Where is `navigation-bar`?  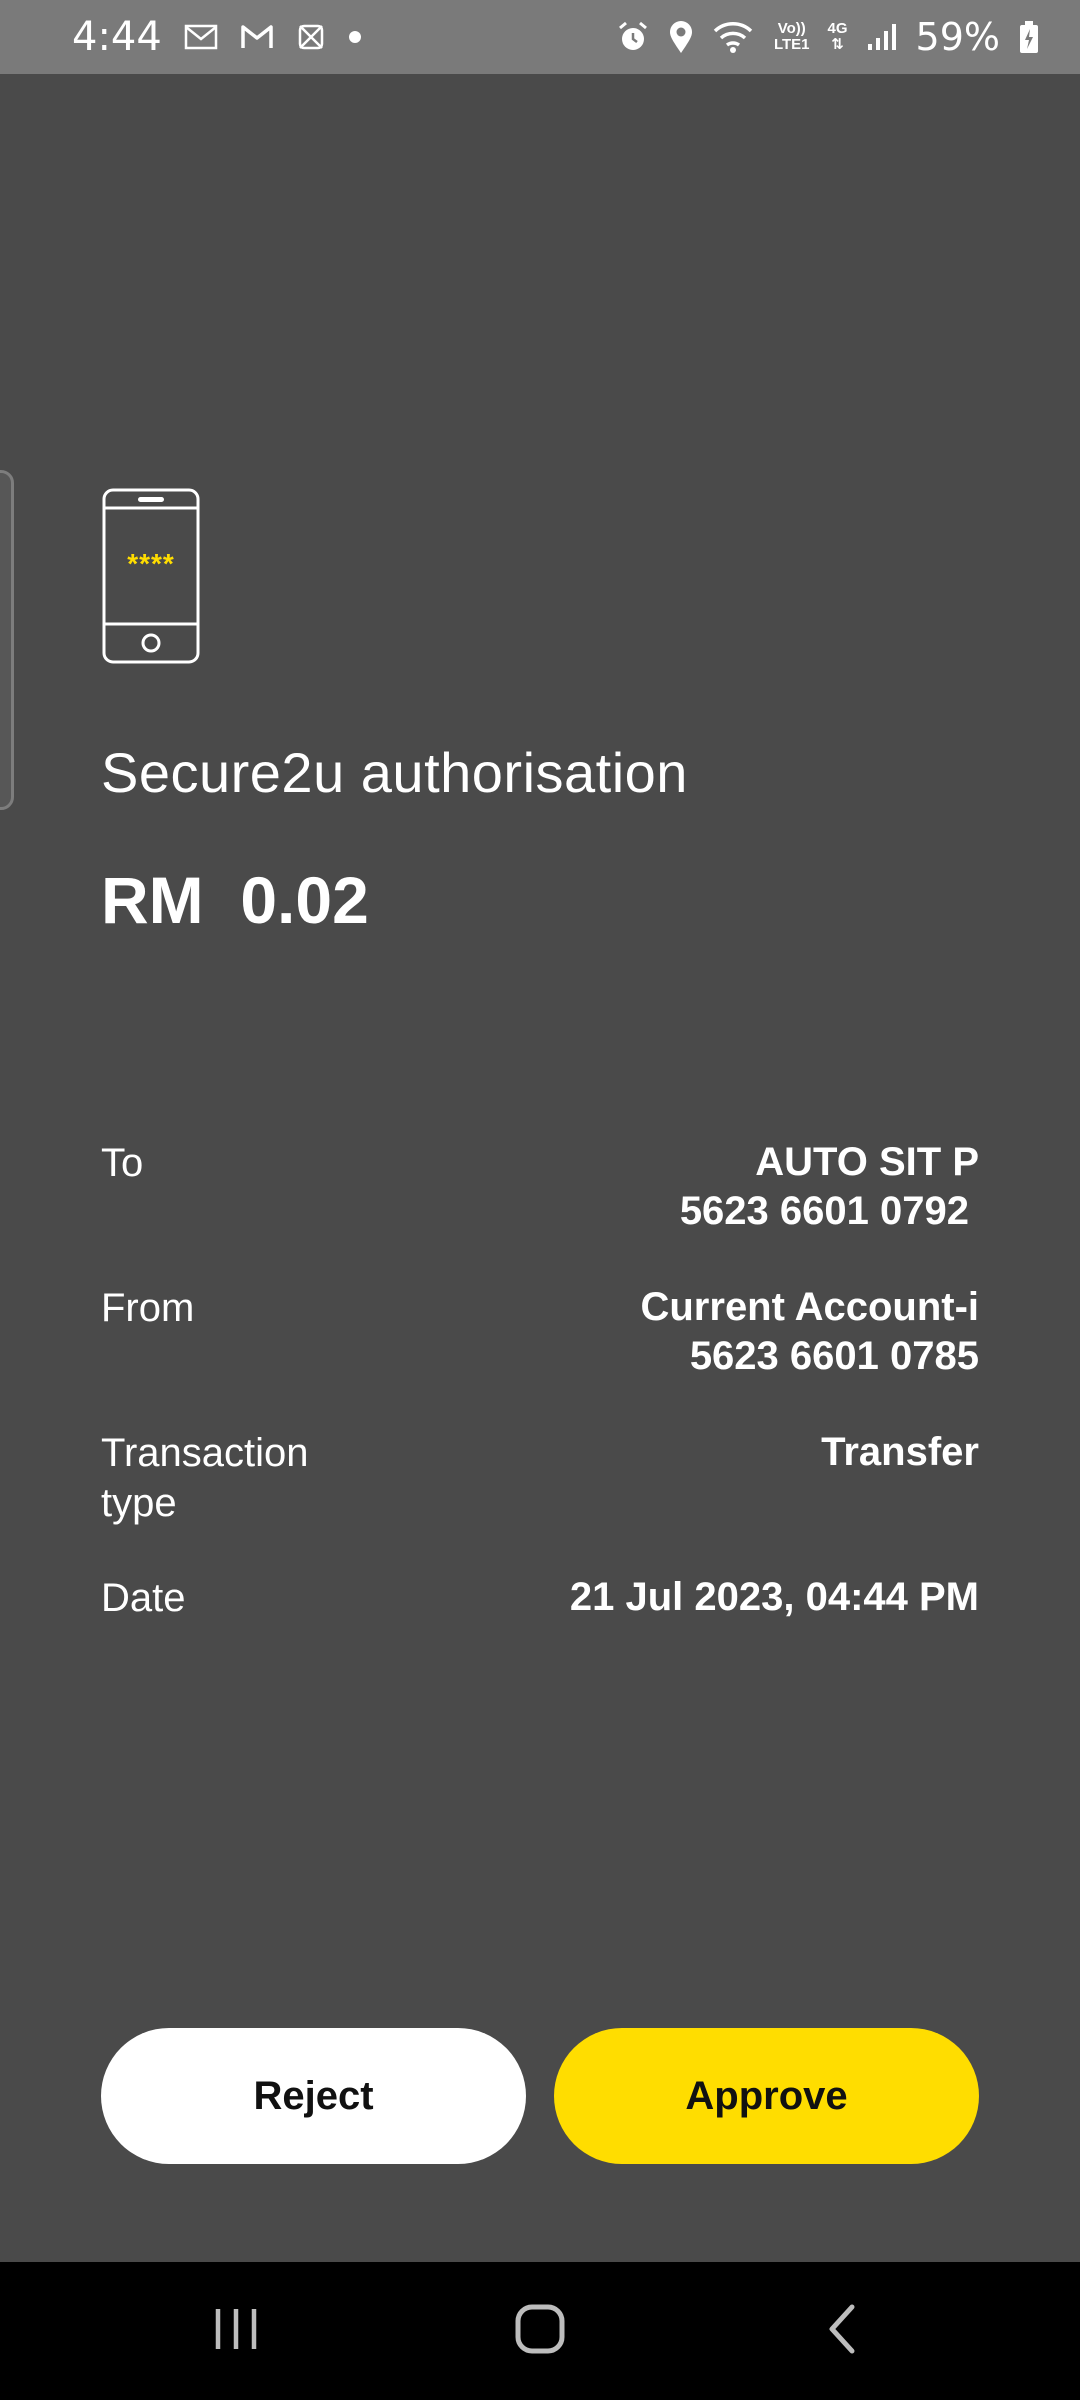 navigation-bar is located at coordinates (540, 2331).